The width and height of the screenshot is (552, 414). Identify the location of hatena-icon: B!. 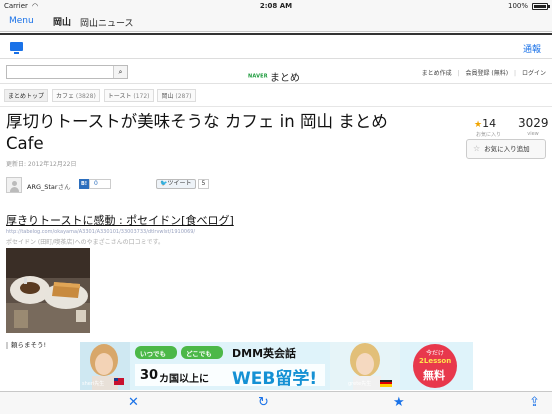
(84, 184).